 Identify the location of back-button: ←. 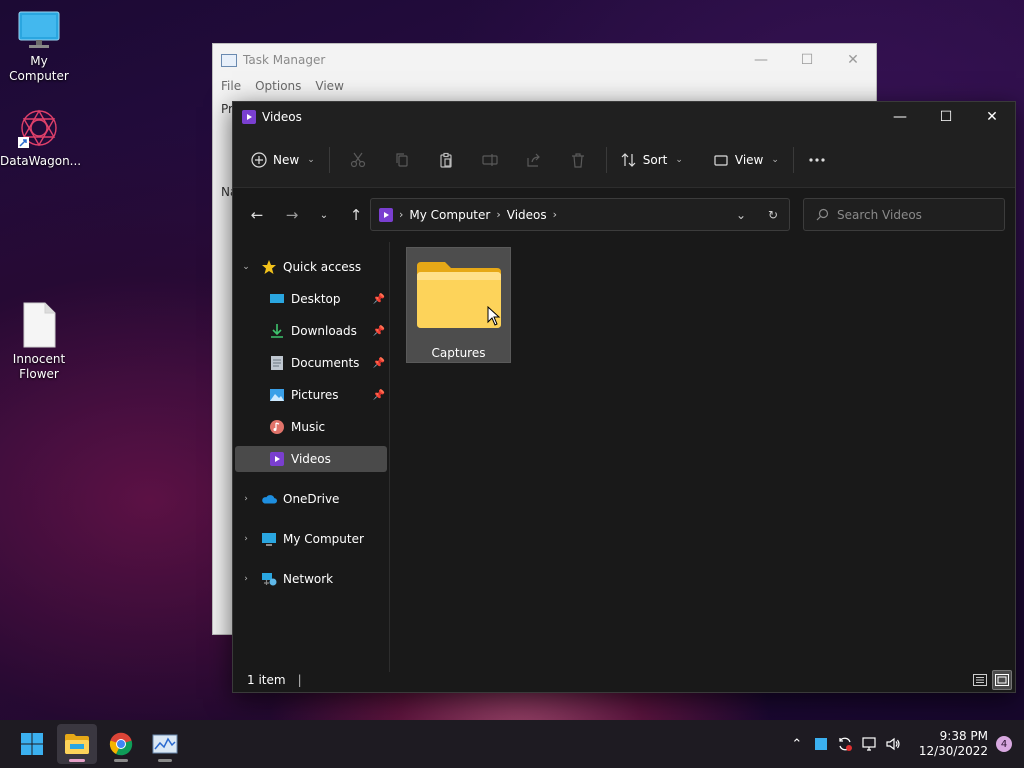
(257, 215).